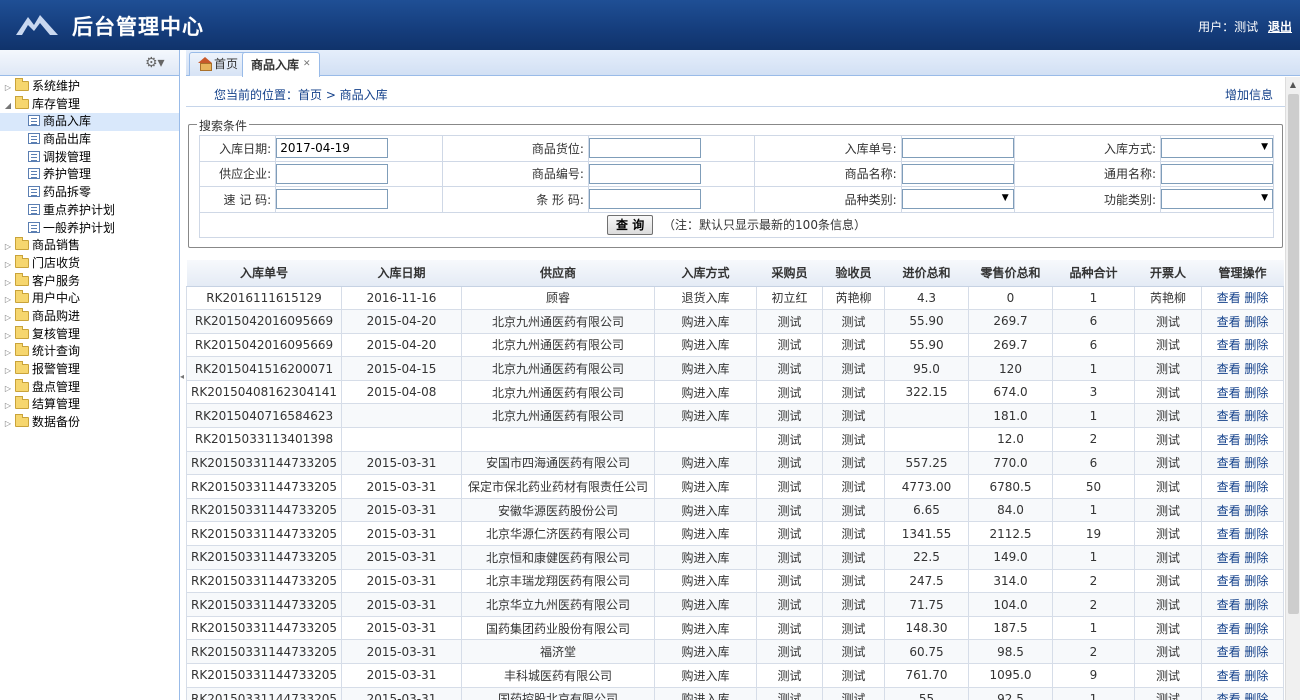 The height and width of the screenshot is (700, 1300). What do you see at coordinates (89, 105) in the screenshot?
I see `sidebar-folder: ◢ 库存管理` at bounding box center [89, 105].